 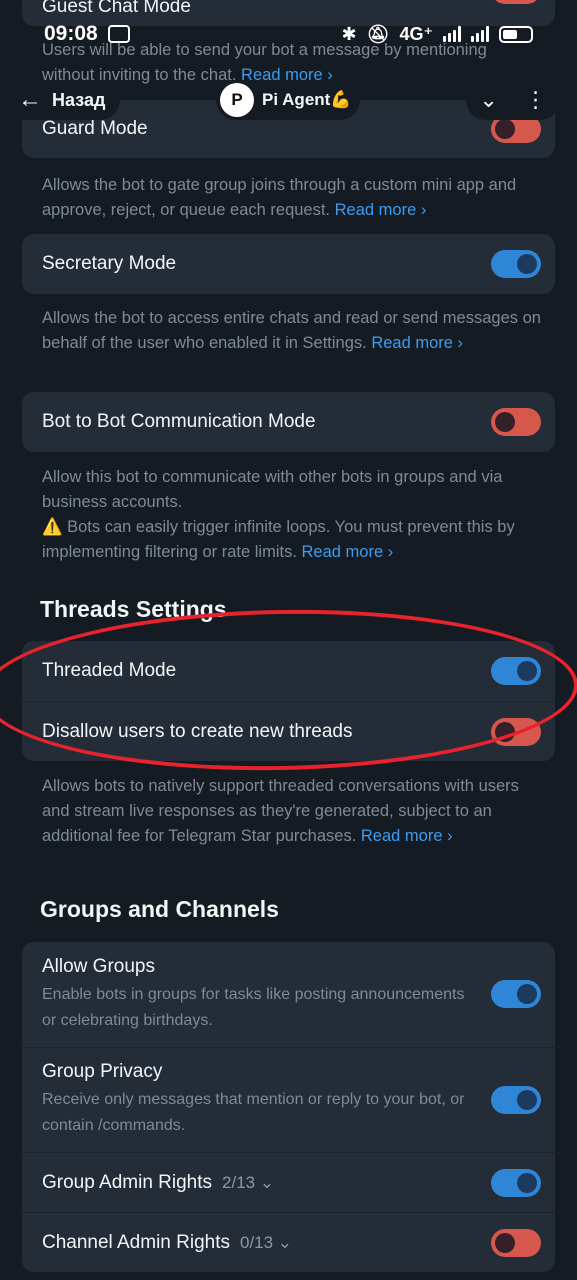 What do you see at coordinates (516, 264) in the screenshot?
I see `secretary-mode-toggle` at bounding box center [516, 264].